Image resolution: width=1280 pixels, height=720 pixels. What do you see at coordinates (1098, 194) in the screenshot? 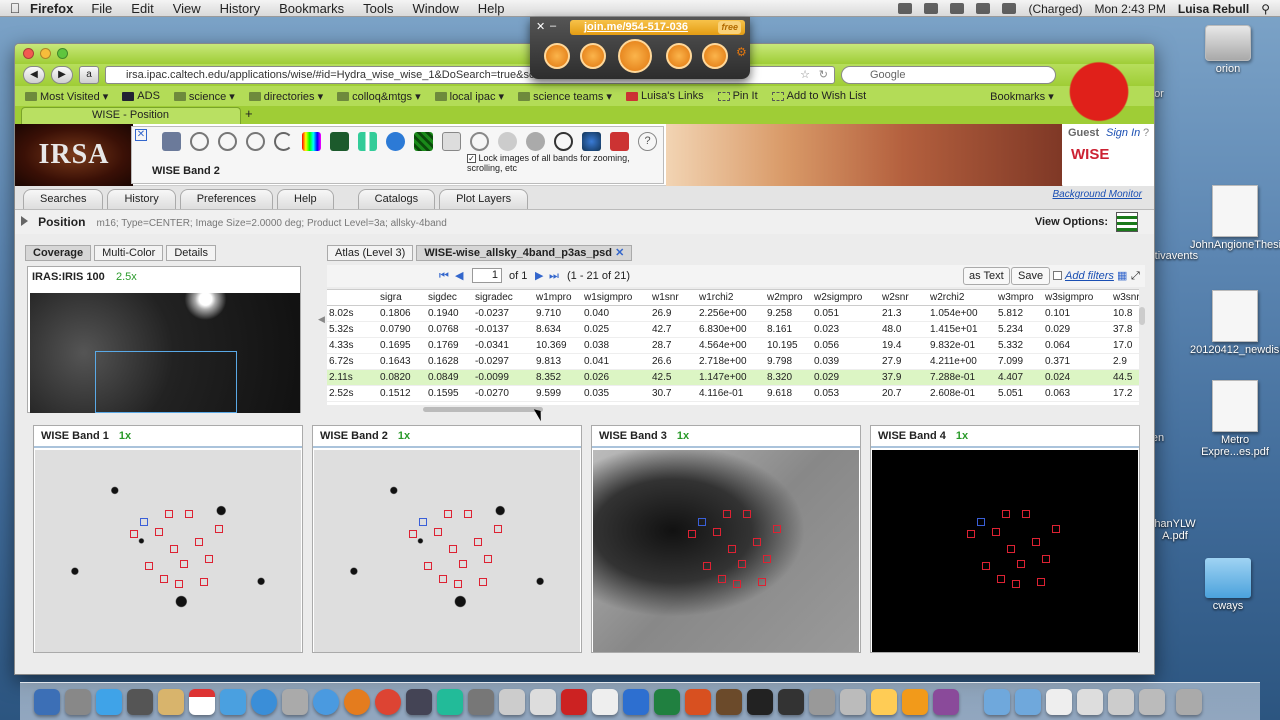
I see `background-monitor-link: Background Monitor` at bounding box center [1098, 194].